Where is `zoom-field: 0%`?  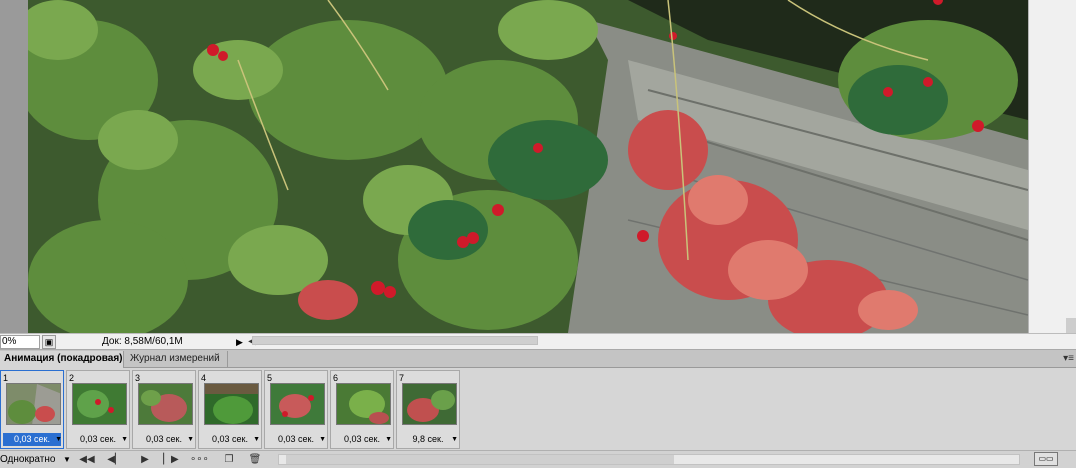 zoom-field: 0% is located at coordinates (20, 342).